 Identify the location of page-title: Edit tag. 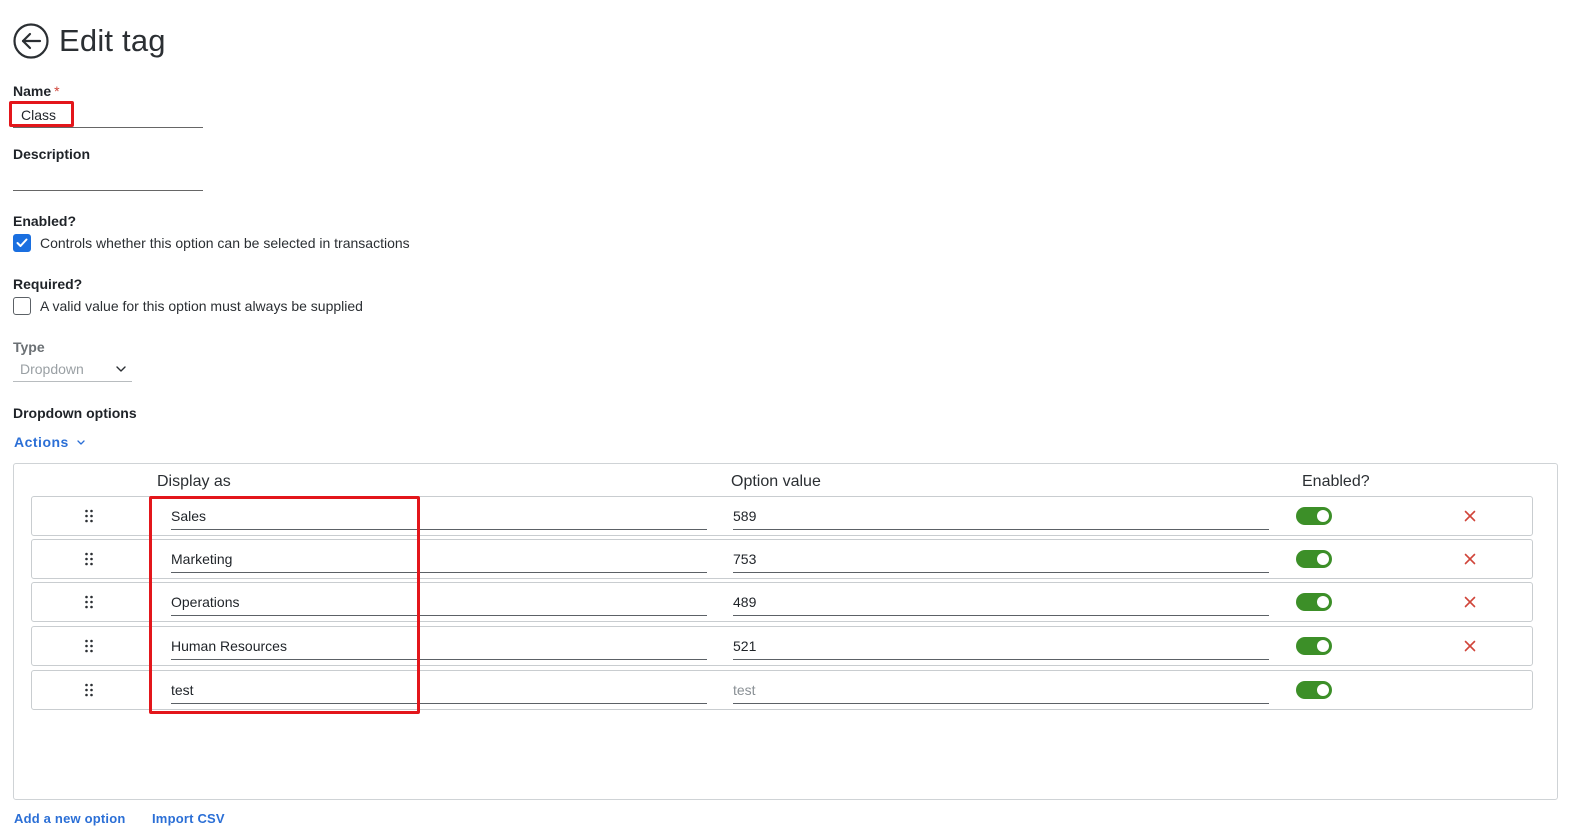
(112, 40).